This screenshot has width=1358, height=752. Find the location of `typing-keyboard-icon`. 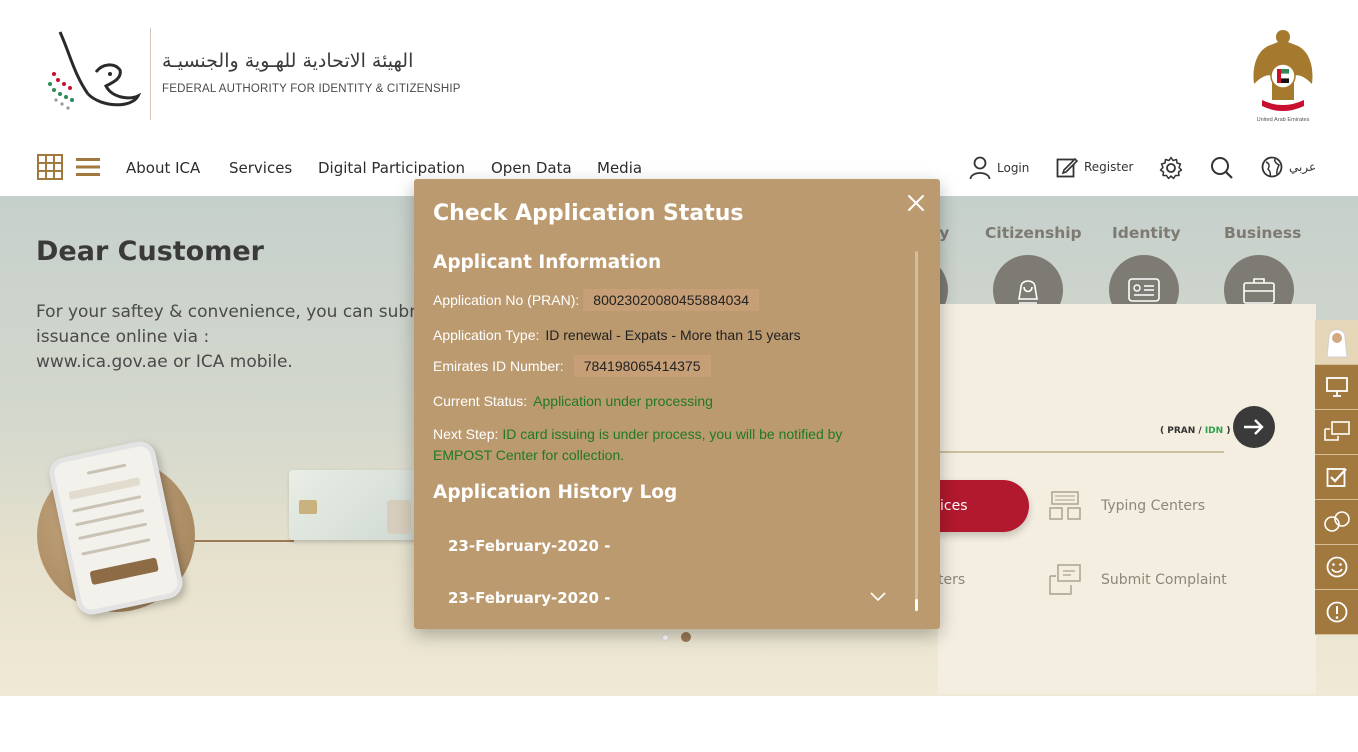

typing-keyboard-icon is located at coordinates (1065, 505).